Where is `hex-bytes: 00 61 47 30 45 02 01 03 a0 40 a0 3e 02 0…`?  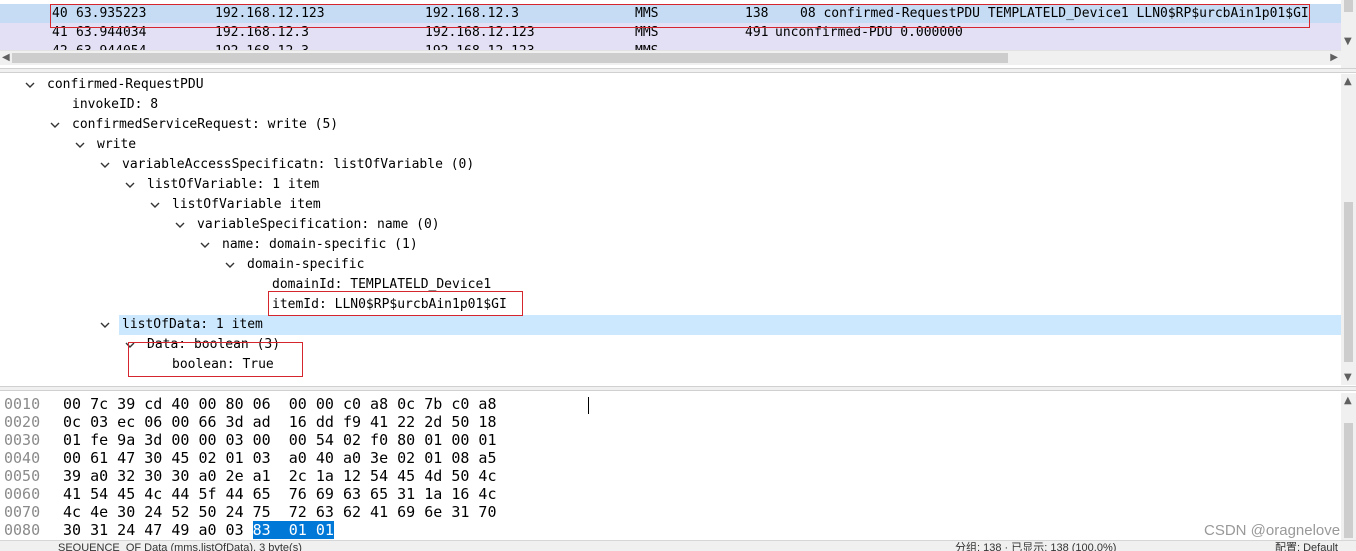
hex-bytes: 00 61 47 30 45 02 01 03 a0 40 a0 3e 02 0… is located at coordinates (279, 458).